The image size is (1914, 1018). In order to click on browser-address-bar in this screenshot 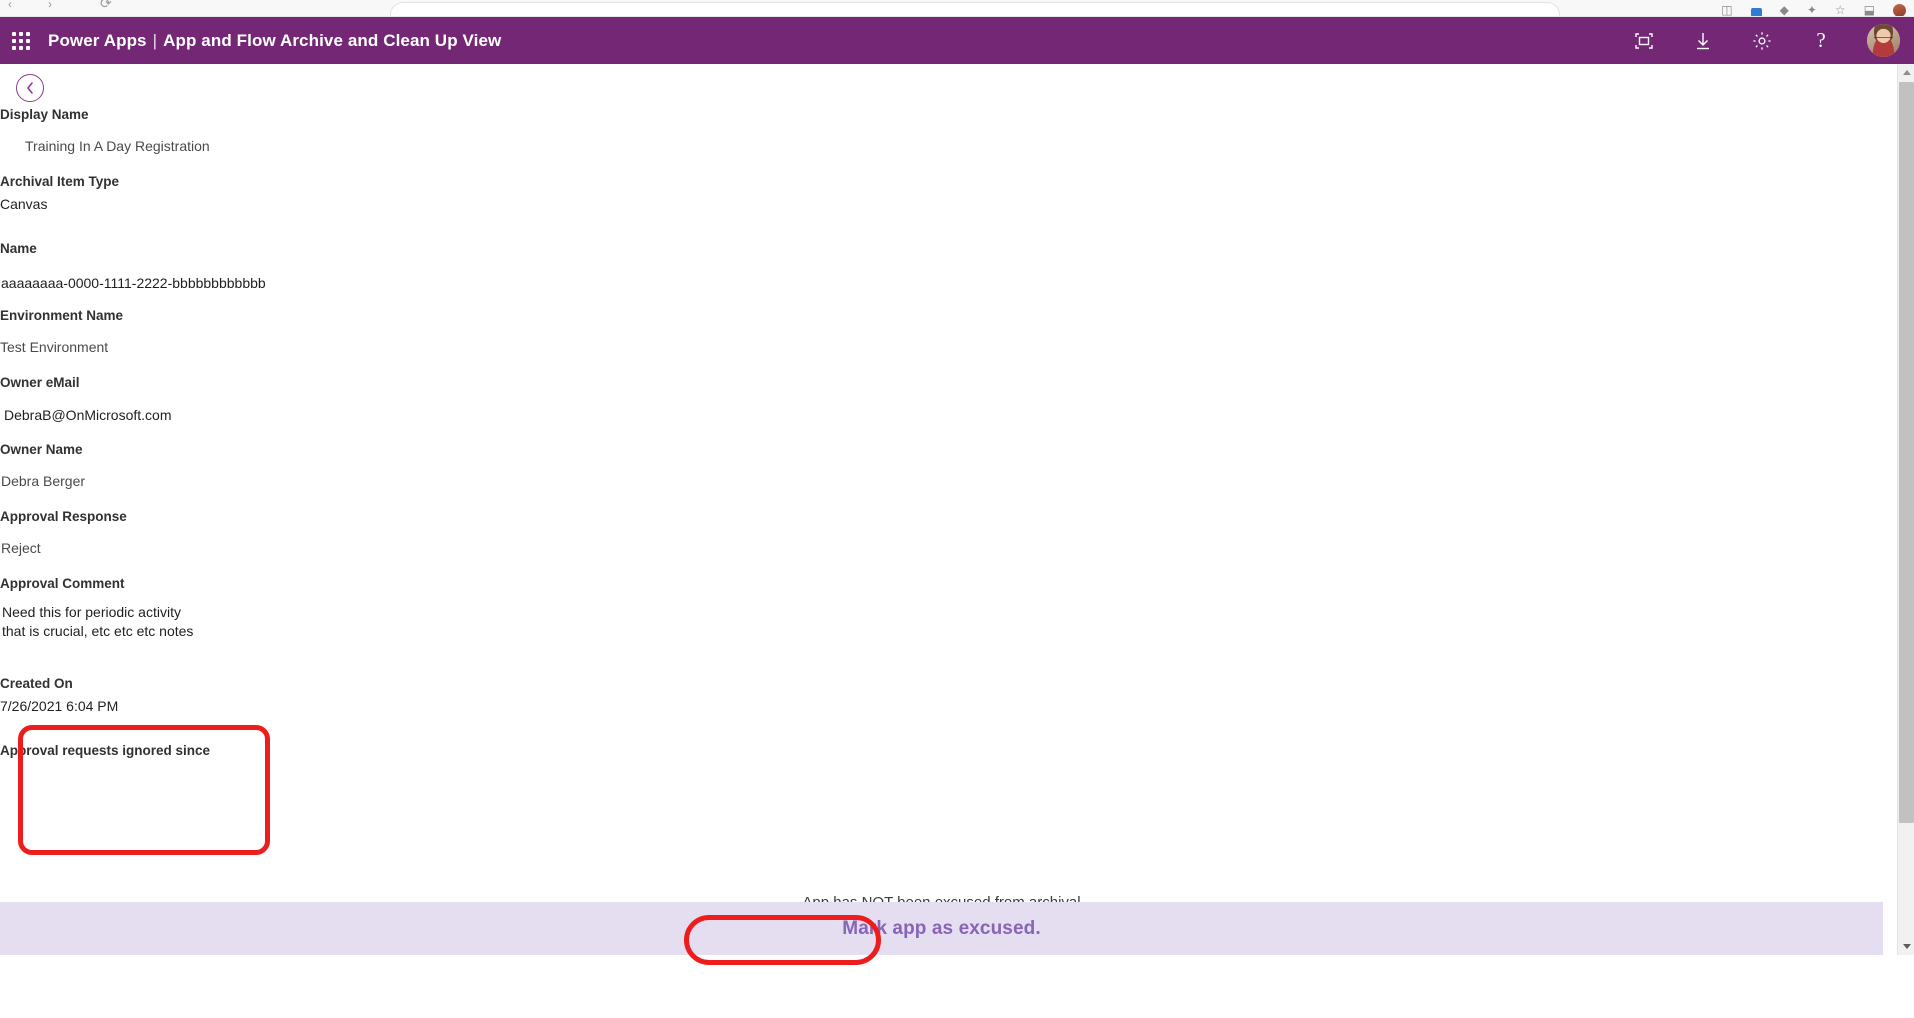, I will do `click(975, 9)`.